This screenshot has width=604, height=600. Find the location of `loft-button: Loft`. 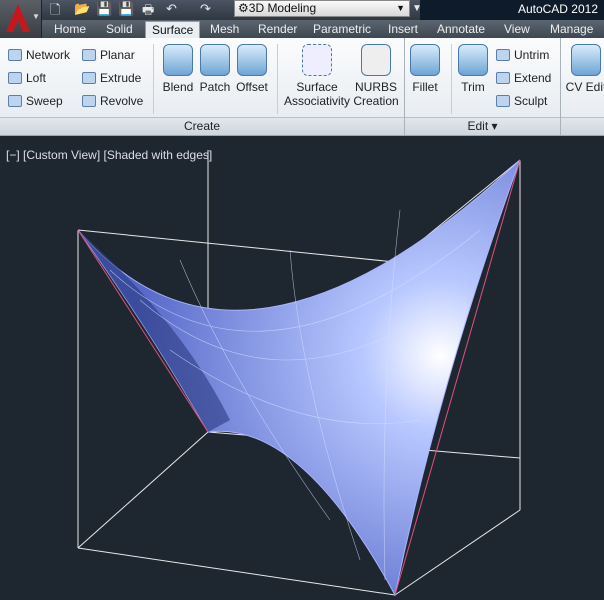

loft-button: Loft is located at coordinates (27, 78).